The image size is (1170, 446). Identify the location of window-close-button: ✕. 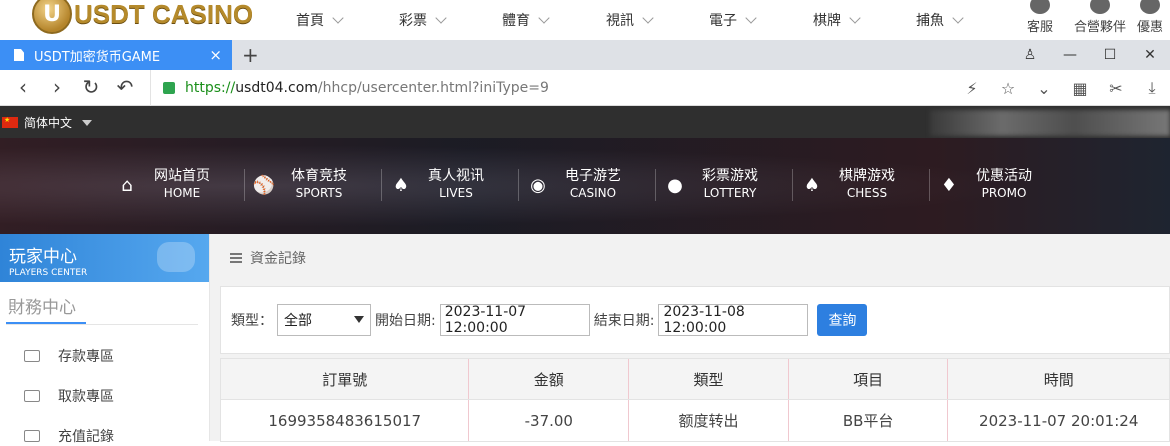
(1150, 55).